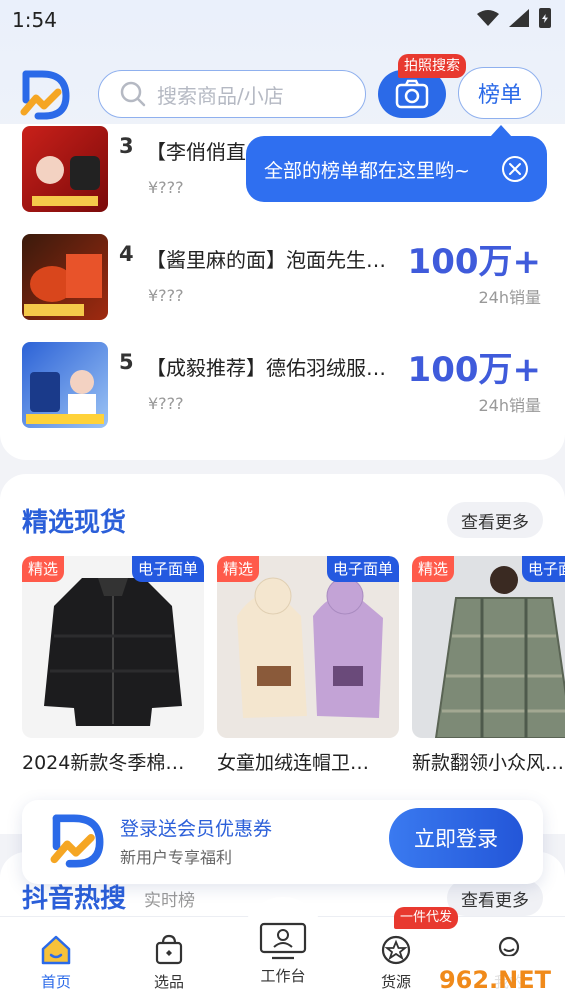 The width and height of the screenshot is (565, 1004). What do you see at coordinates (396, 950) in the screenshot?
I see `supply-icon` at bounding box center [396, 950].